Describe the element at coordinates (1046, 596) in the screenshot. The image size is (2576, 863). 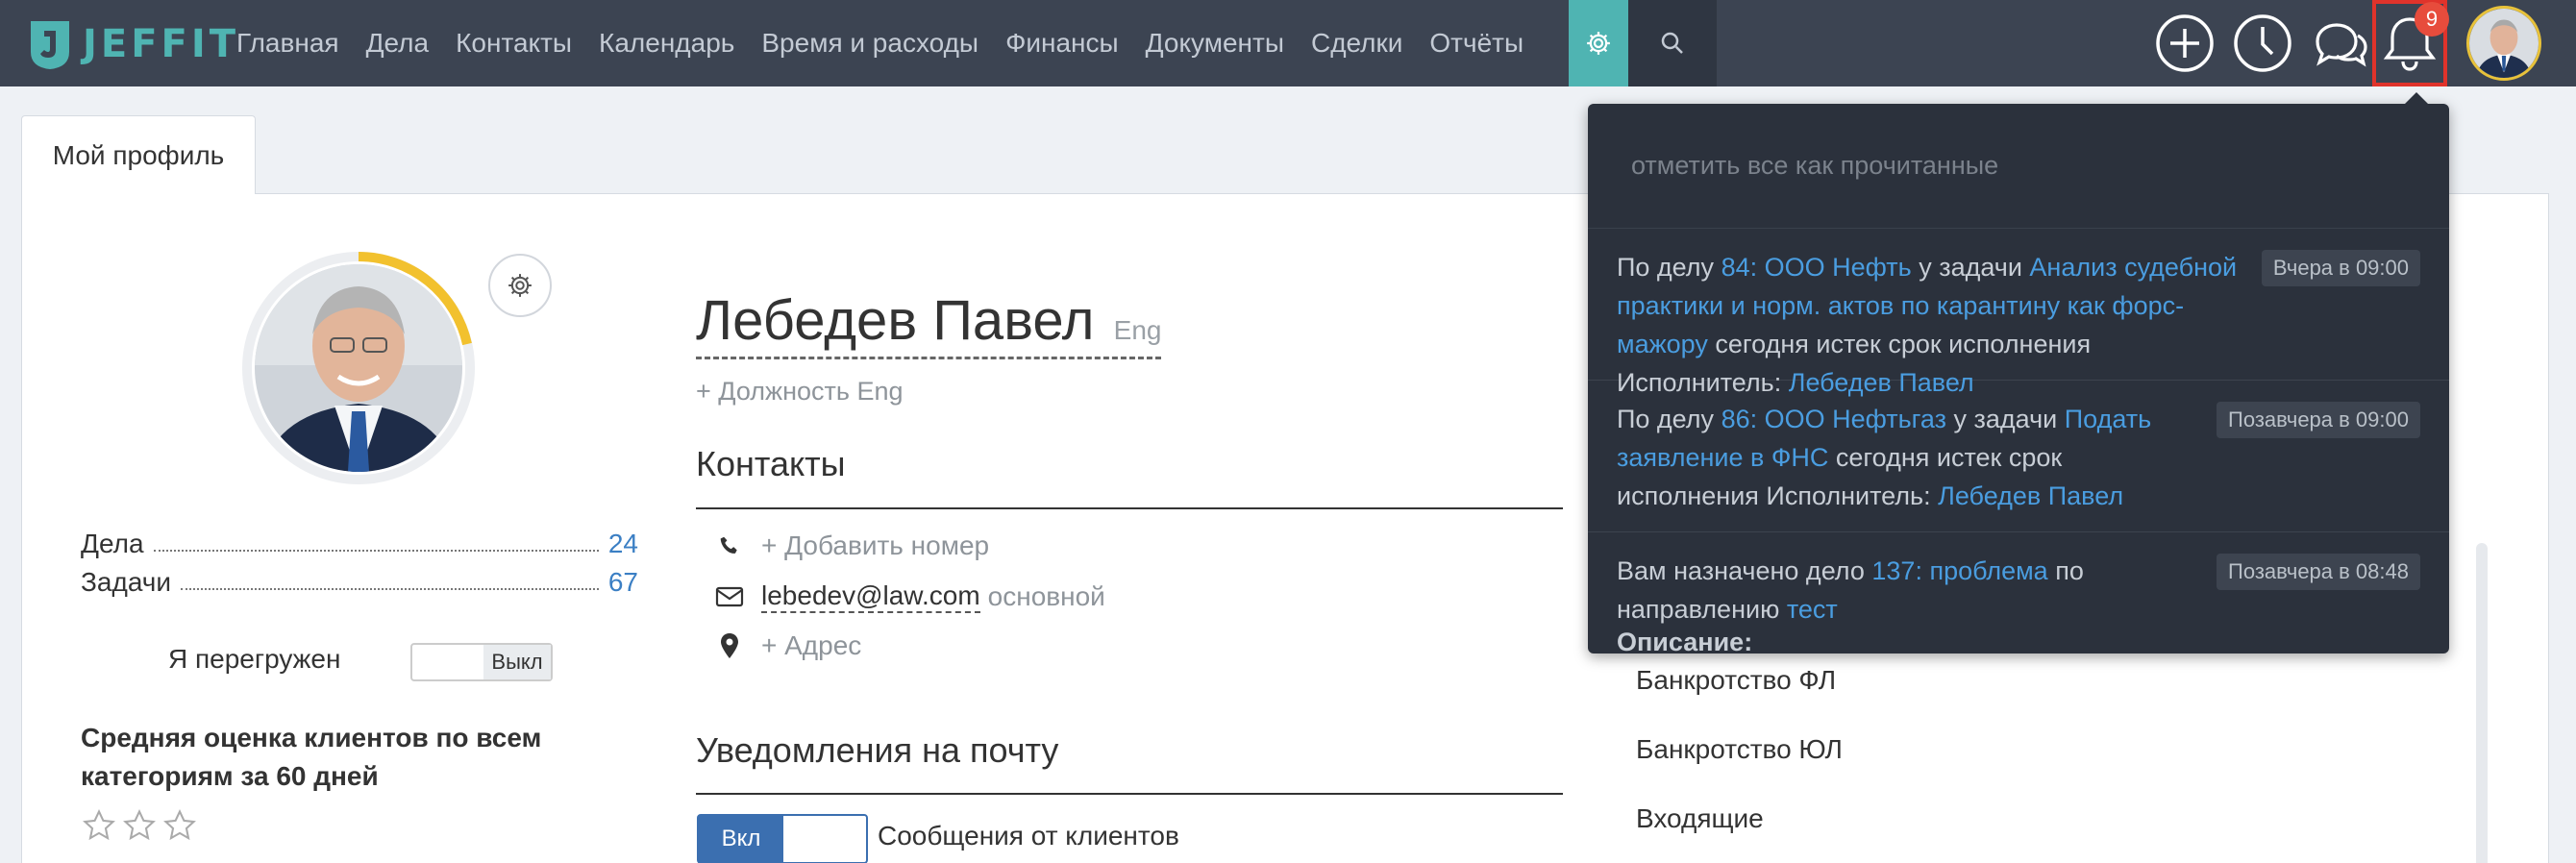
I see `email-type-label: основной` at that location.